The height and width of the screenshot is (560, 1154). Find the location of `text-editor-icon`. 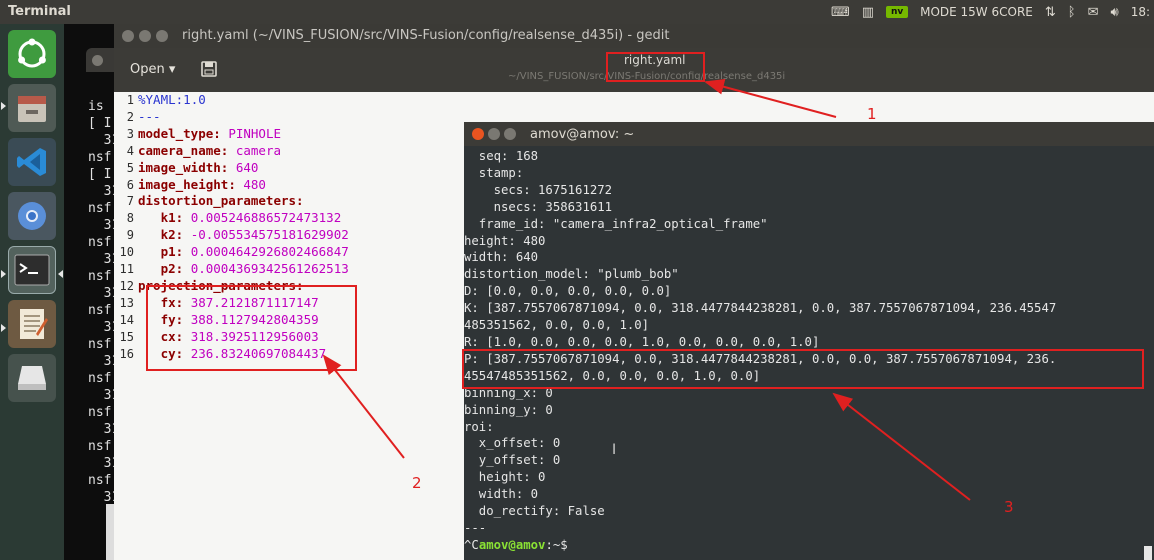

text-editor-icon is located at coordinates (32, 324).